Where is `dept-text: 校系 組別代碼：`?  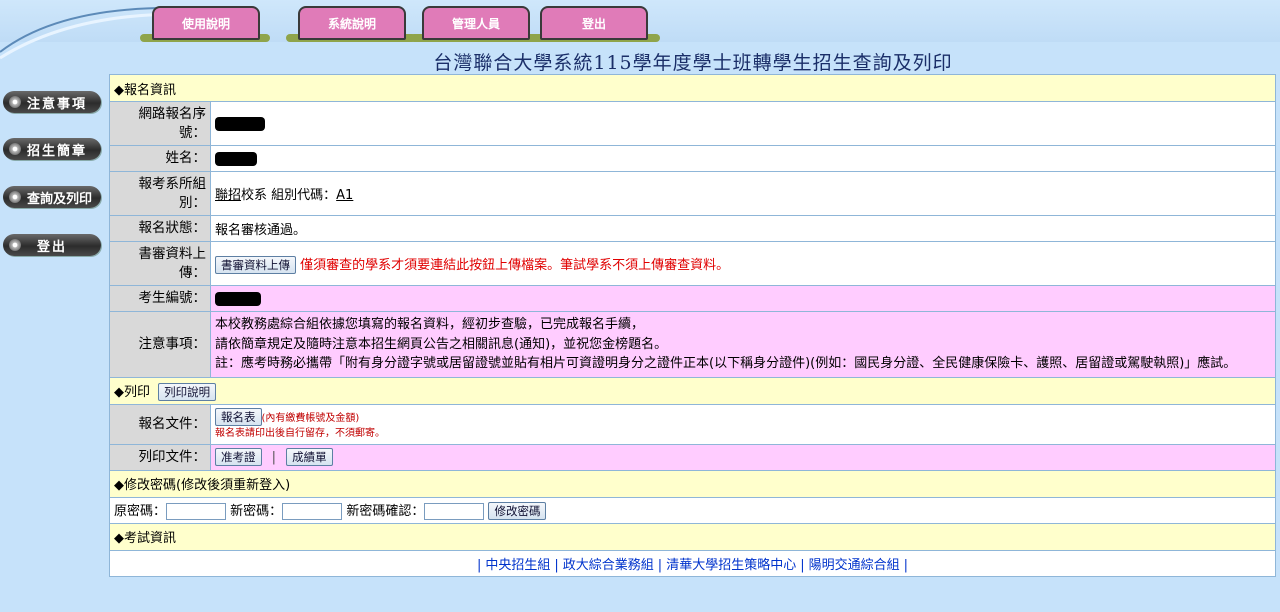 dept-text: 校系 組別代碼： is located at coordinates (289, 195).